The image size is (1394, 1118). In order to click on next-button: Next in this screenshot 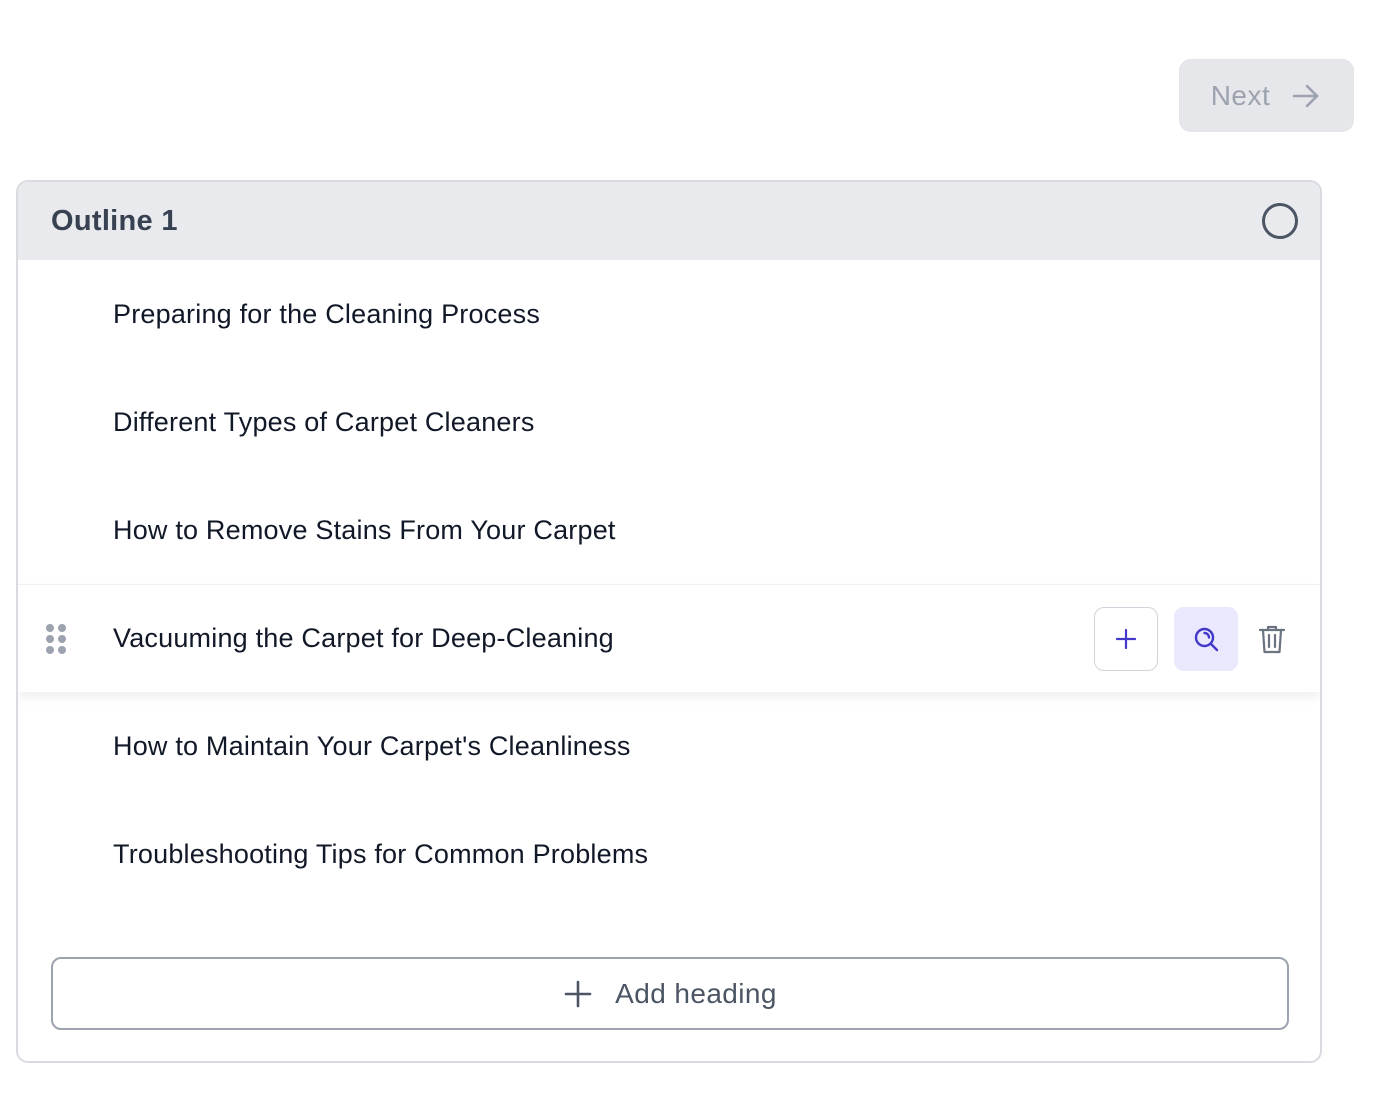, I will do `click(1266, 95)`.